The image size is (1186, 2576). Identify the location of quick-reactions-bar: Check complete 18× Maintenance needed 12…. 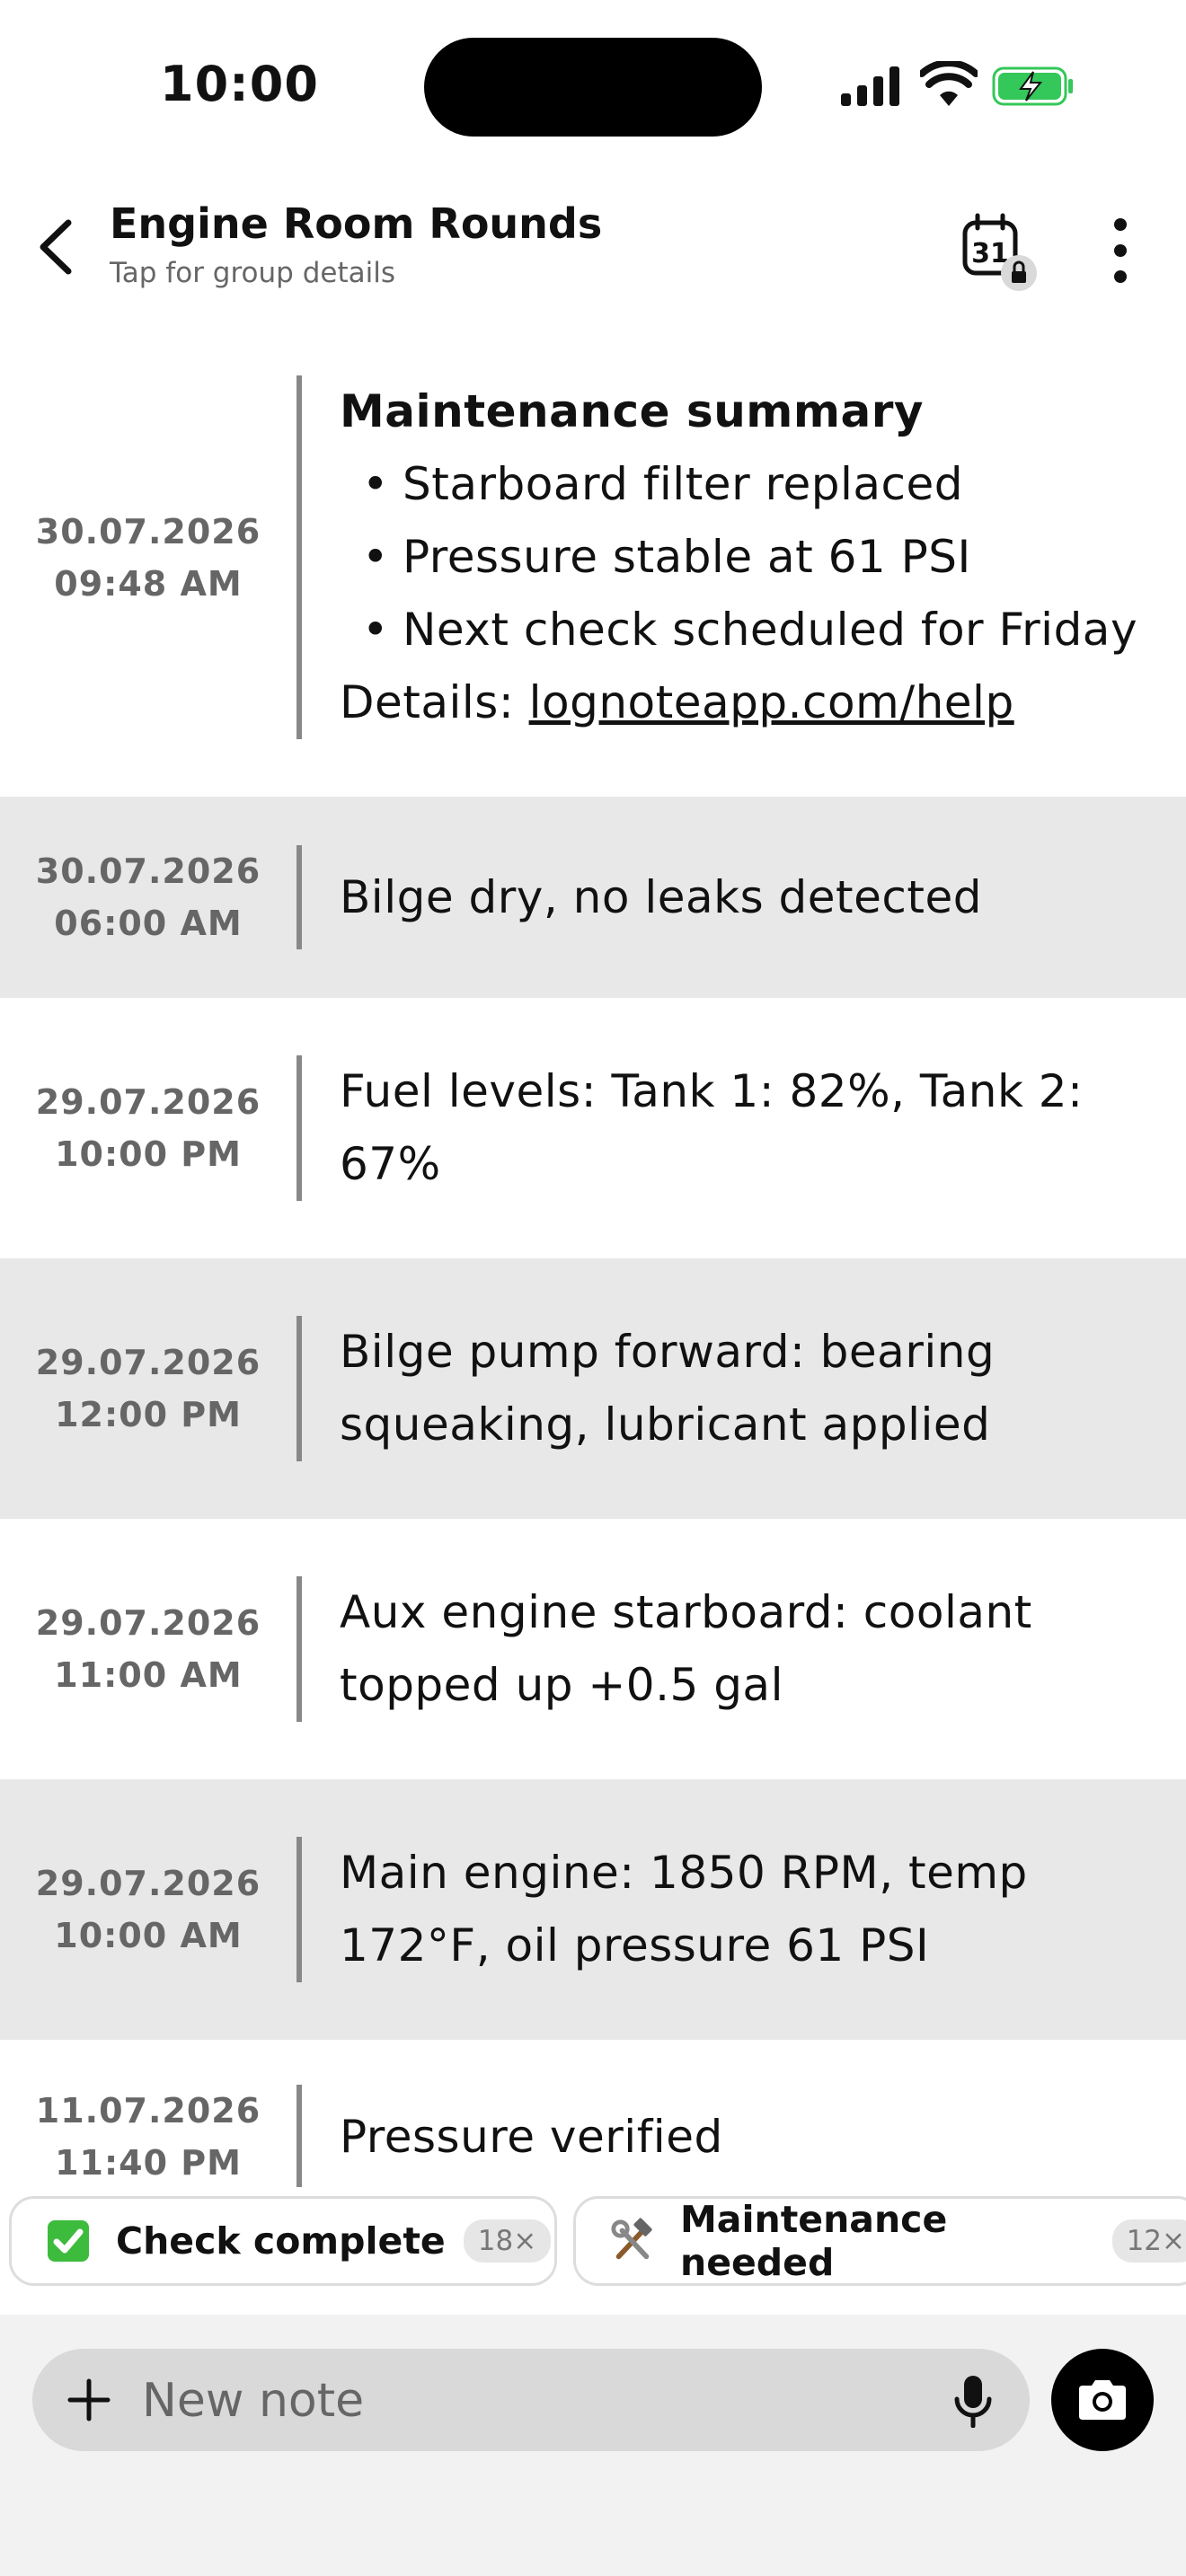
(593, 2251).